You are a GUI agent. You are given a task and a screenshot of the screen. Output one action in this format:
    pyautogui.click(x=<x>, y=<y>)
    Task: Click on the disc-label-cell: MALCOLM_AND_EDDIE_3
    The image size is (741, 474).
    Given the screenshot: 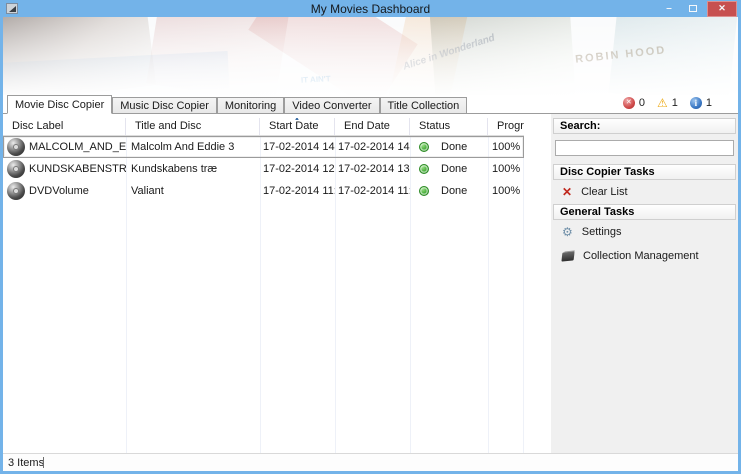 What is the action you would take?
    pyautogui.click(x=64, y=147)
    